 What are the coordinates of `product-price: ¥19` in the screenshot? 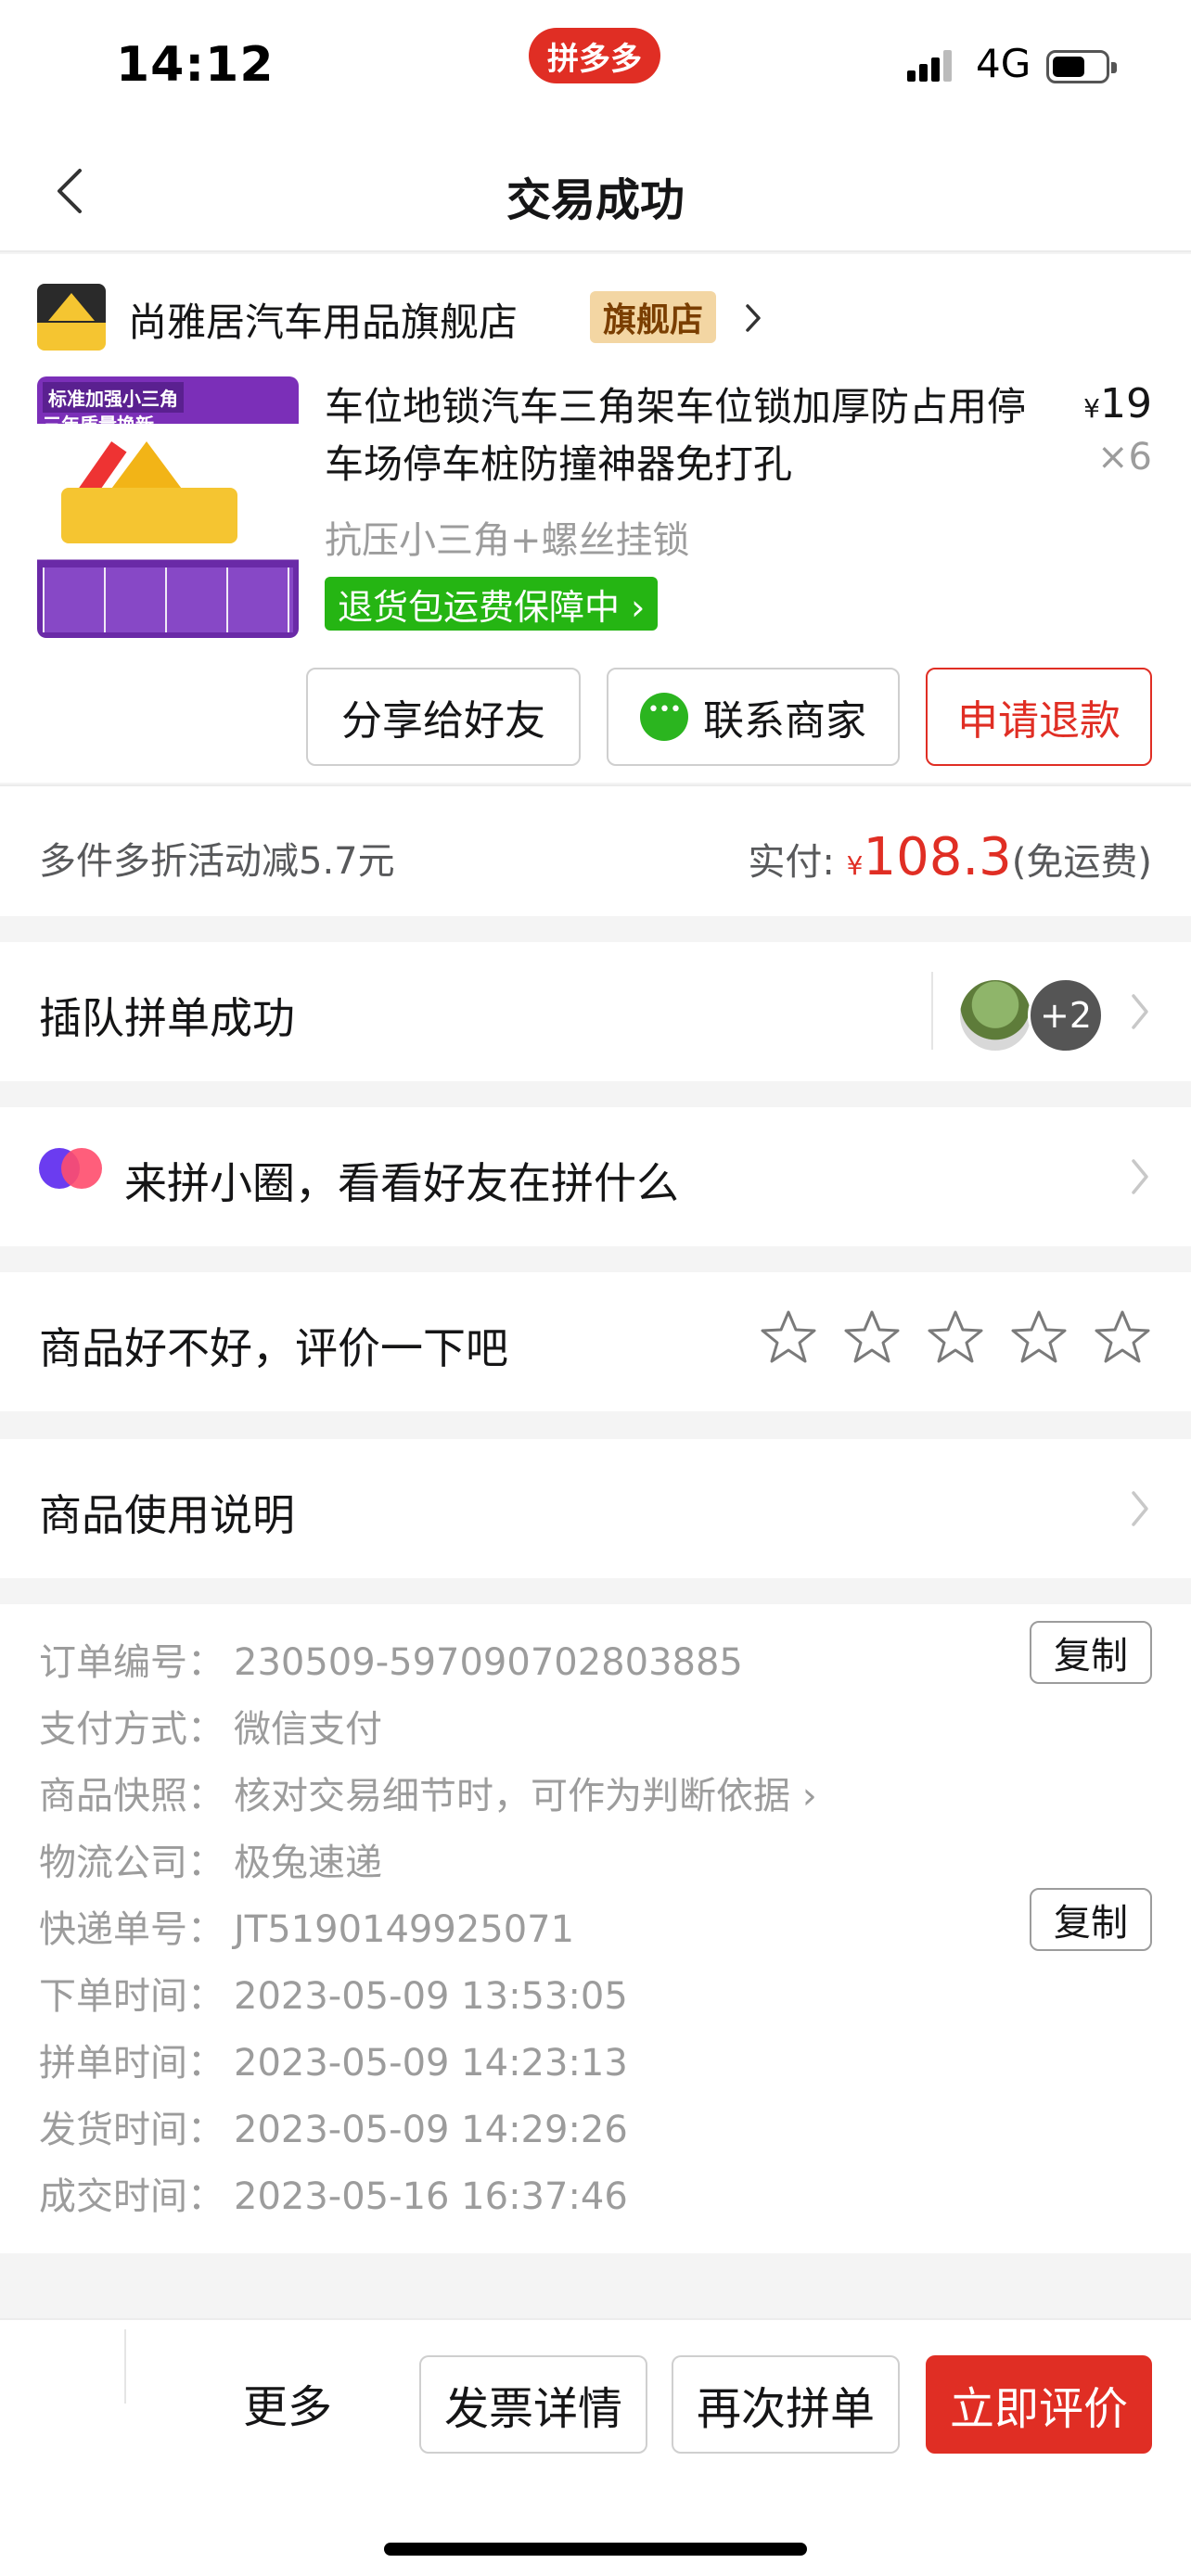 It's located at (1117, 403).